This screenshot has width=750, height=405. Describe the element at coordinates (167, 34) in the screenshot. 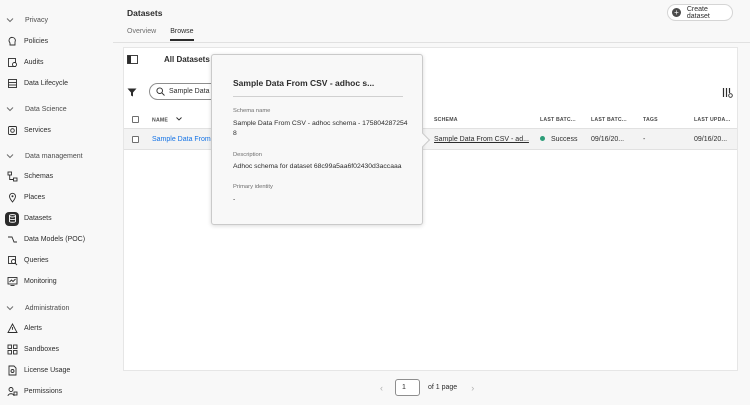

I see `tab-bar: Overview Browse` at that location.